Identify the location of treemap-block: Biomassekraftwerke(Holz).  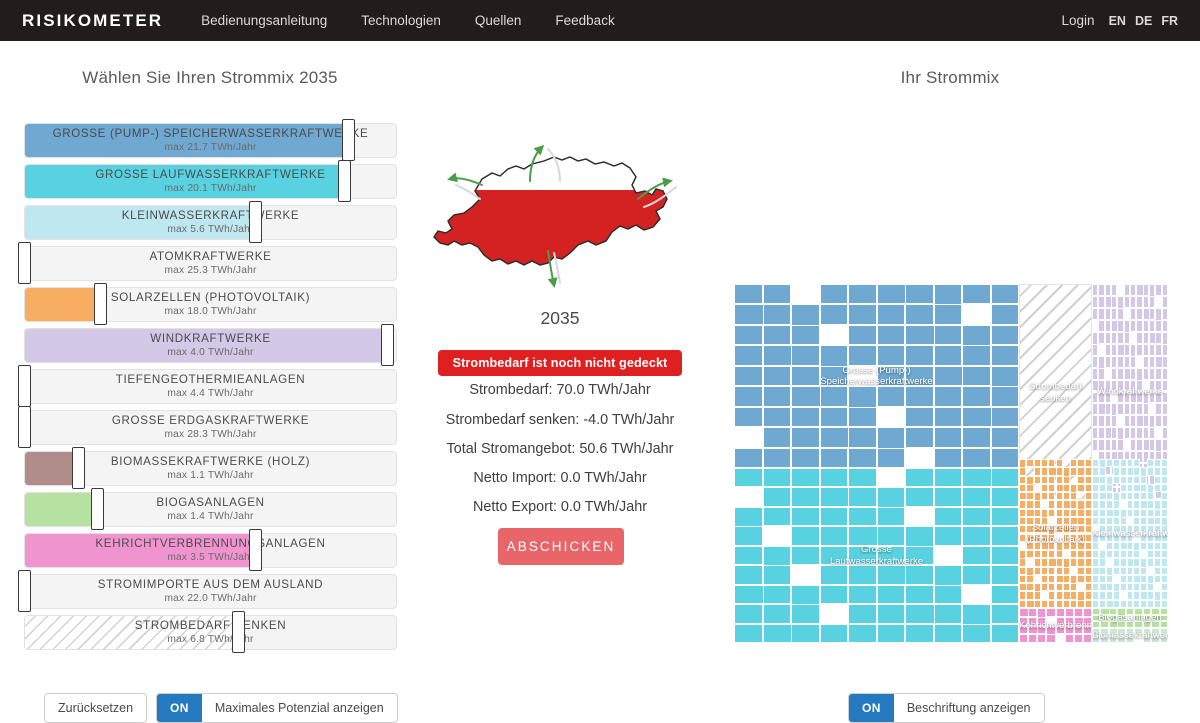
(1130, 635).